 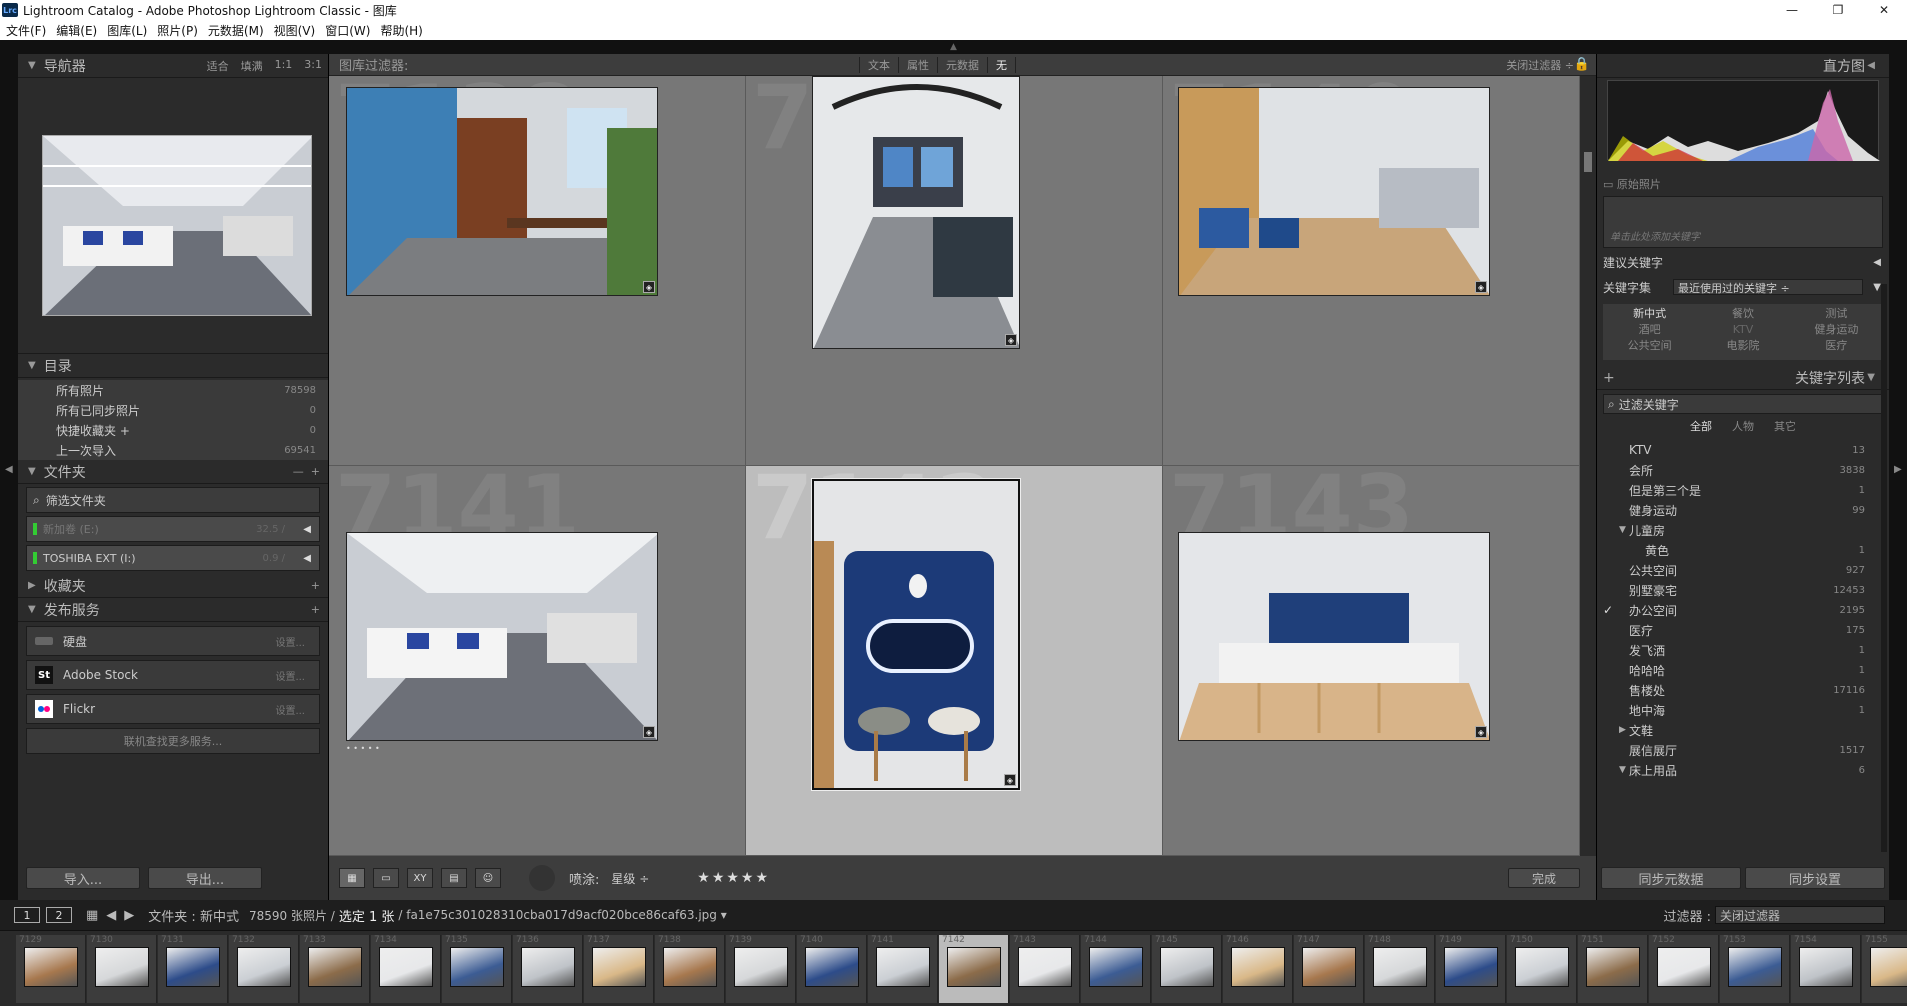 What do you see at coordinates (335, 969) in the screenshot?
I see `filmstrip-thumbnail: 7133` at bounding box center [335, 969].